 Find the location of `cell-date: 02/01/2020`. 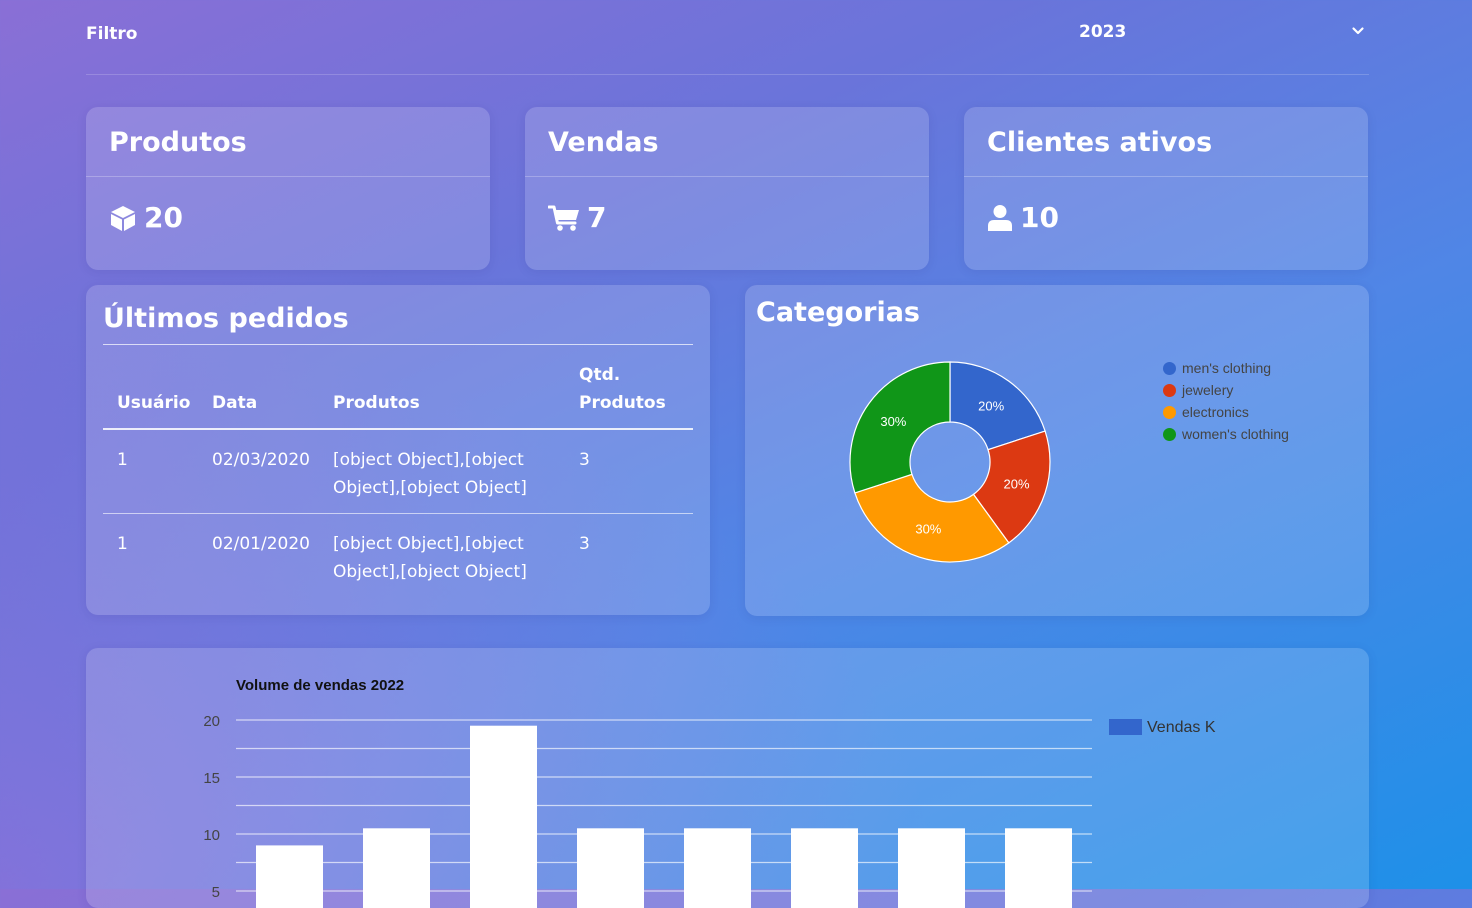

cell-date: 02/01/2020 is located at coordinates (261, 544).